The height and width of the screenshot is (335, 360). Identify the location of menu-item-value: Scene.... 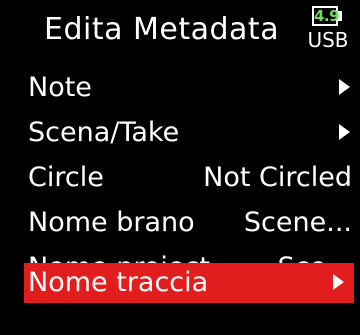
(297, 222).